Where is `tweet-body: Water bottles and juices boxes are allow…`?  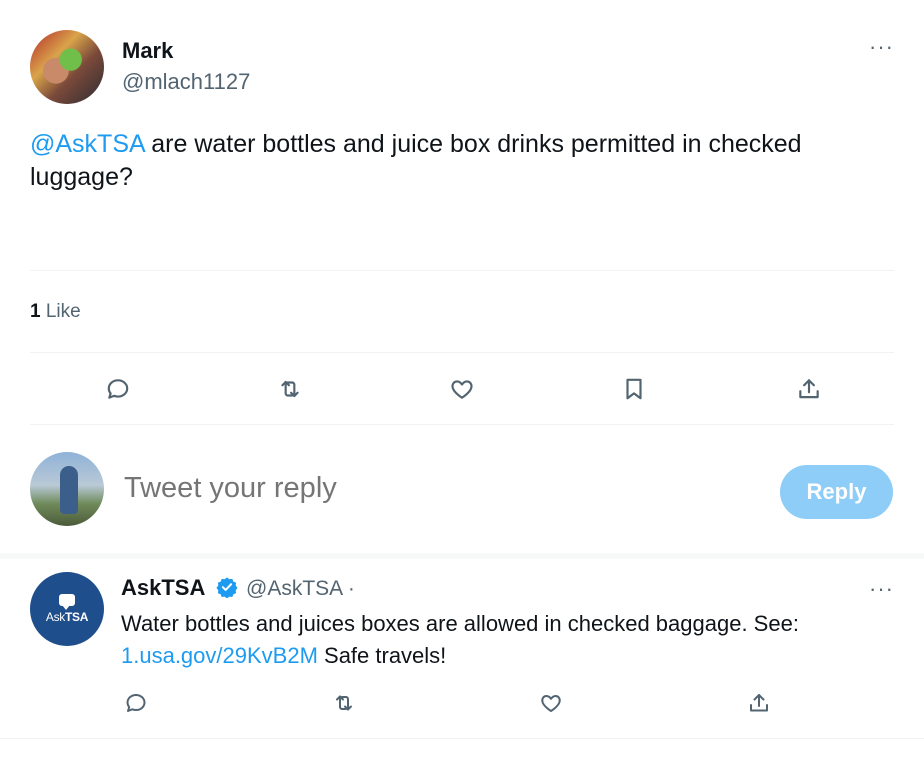
tweet-body: Water bottles and juices boxes are allow… is located at coordinates (460, 623).